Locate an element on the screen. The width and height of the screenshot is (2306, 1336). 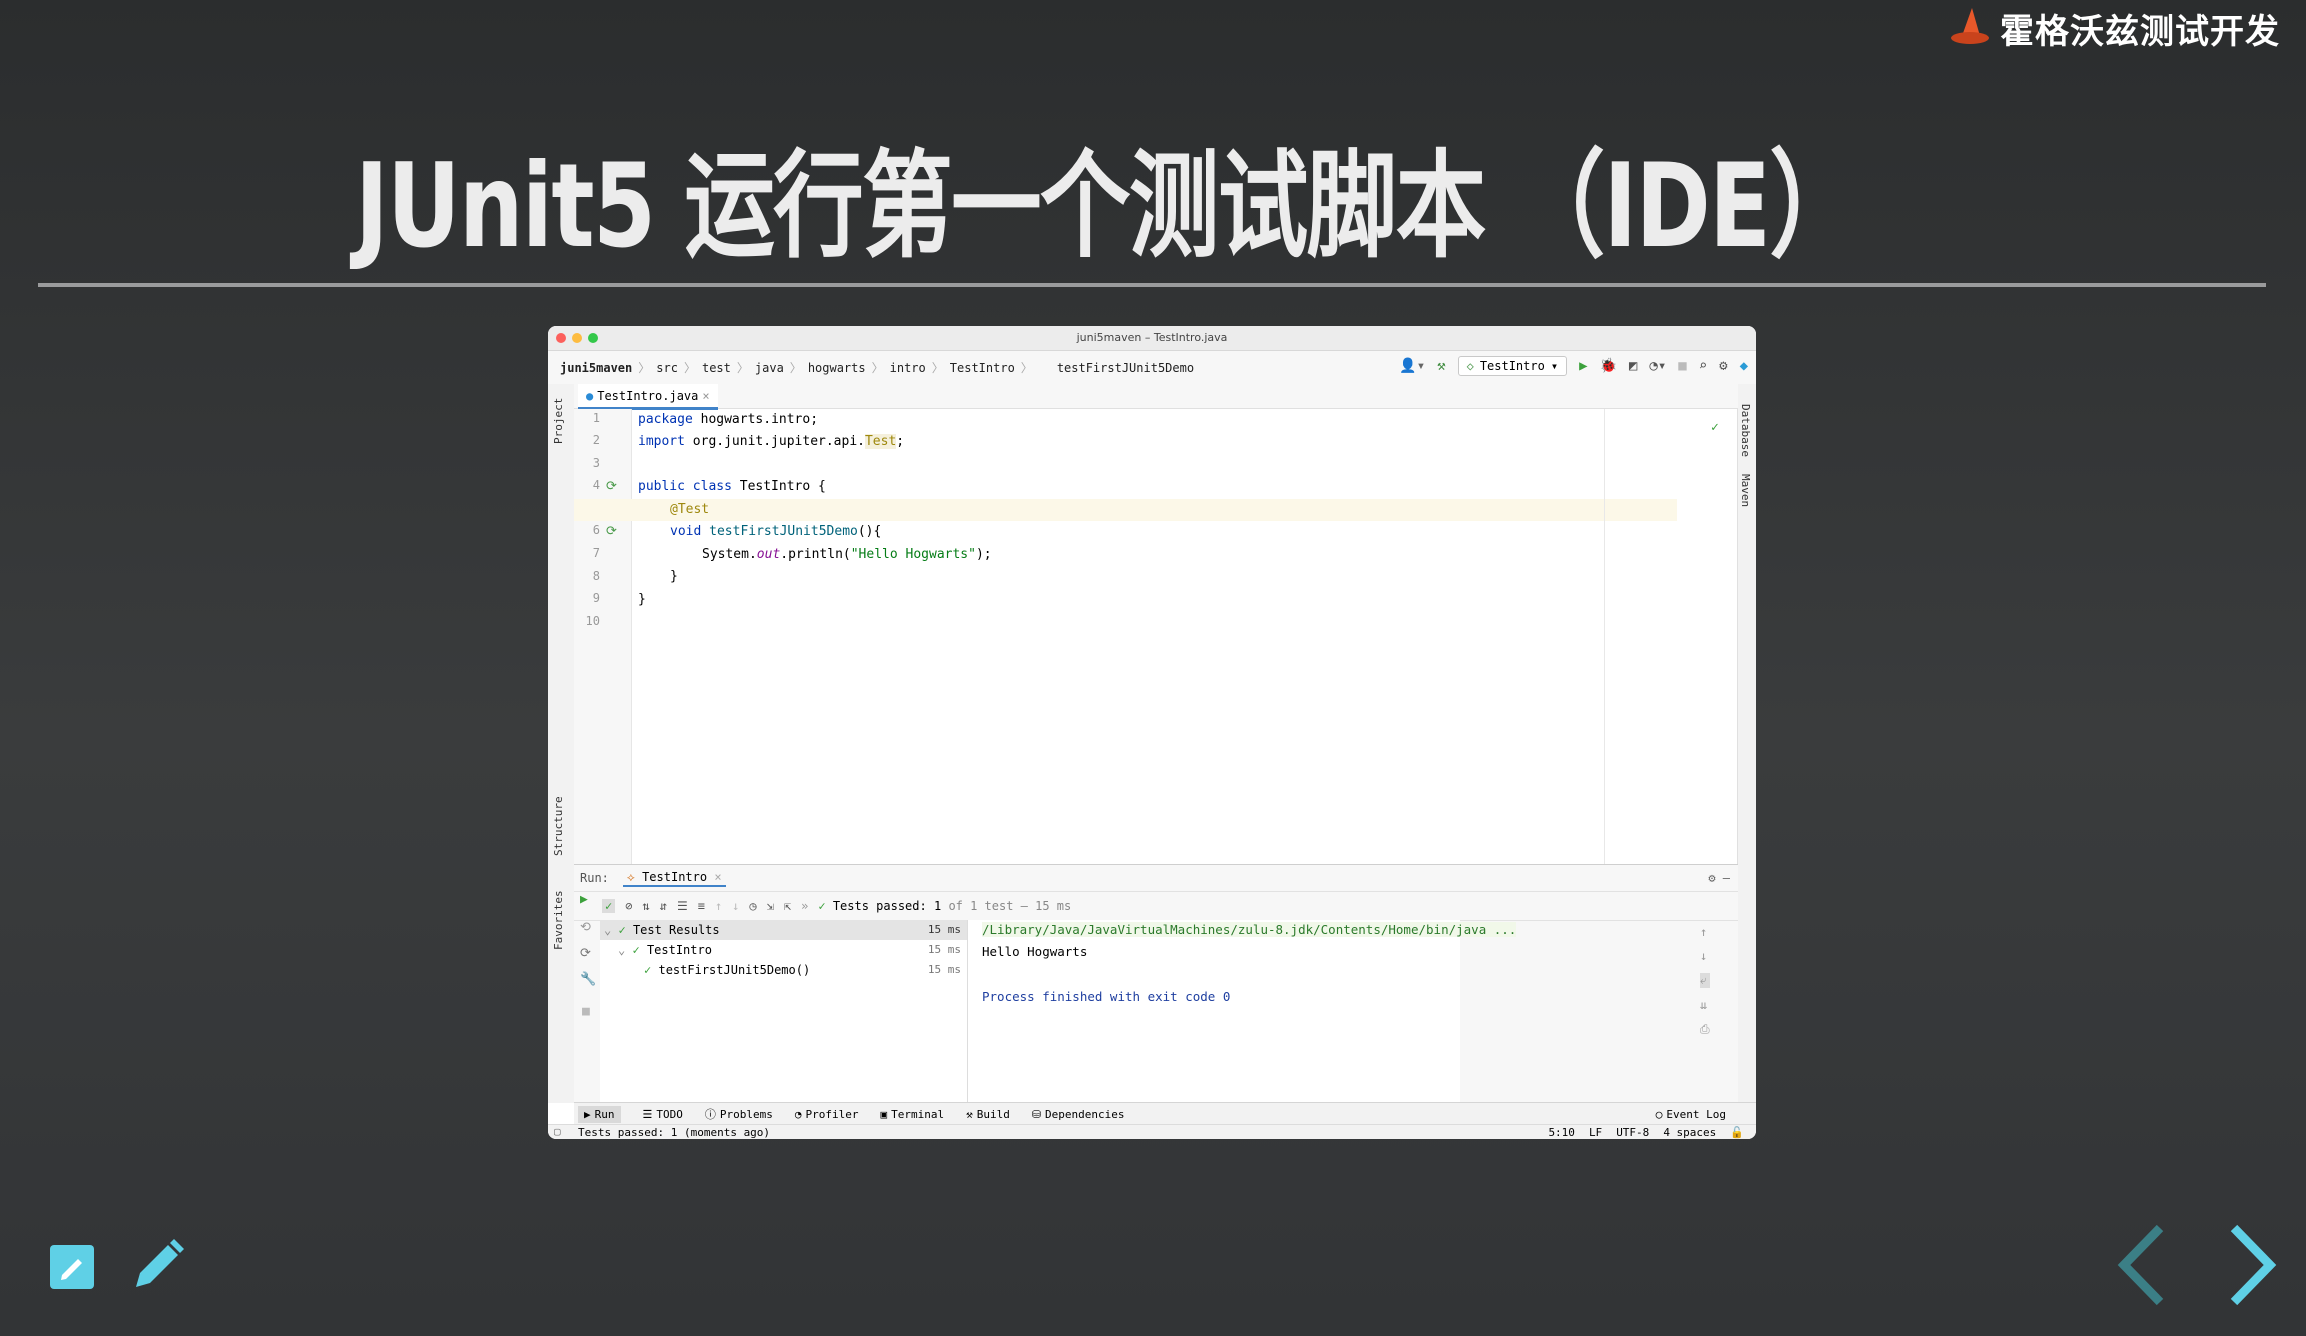
tool-tab-run: ▶ Run is located at coordinates (599, 1114).